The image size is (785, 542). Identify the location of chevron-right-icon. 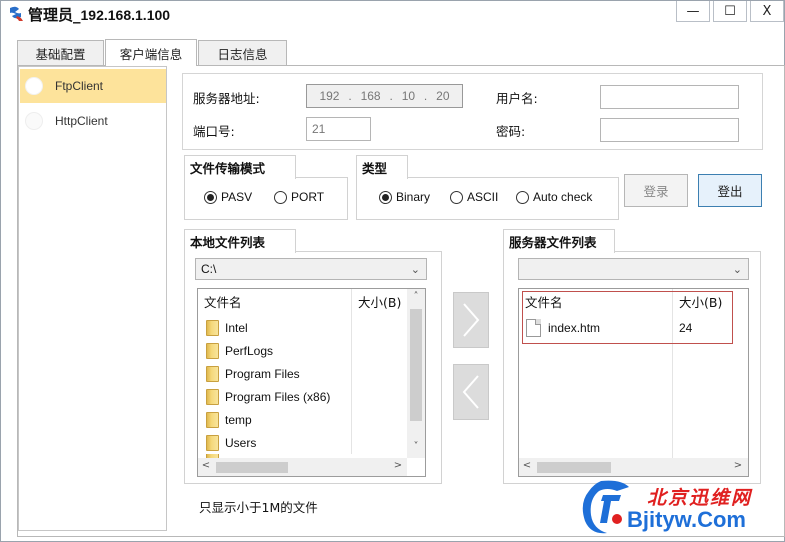
(471, 320).